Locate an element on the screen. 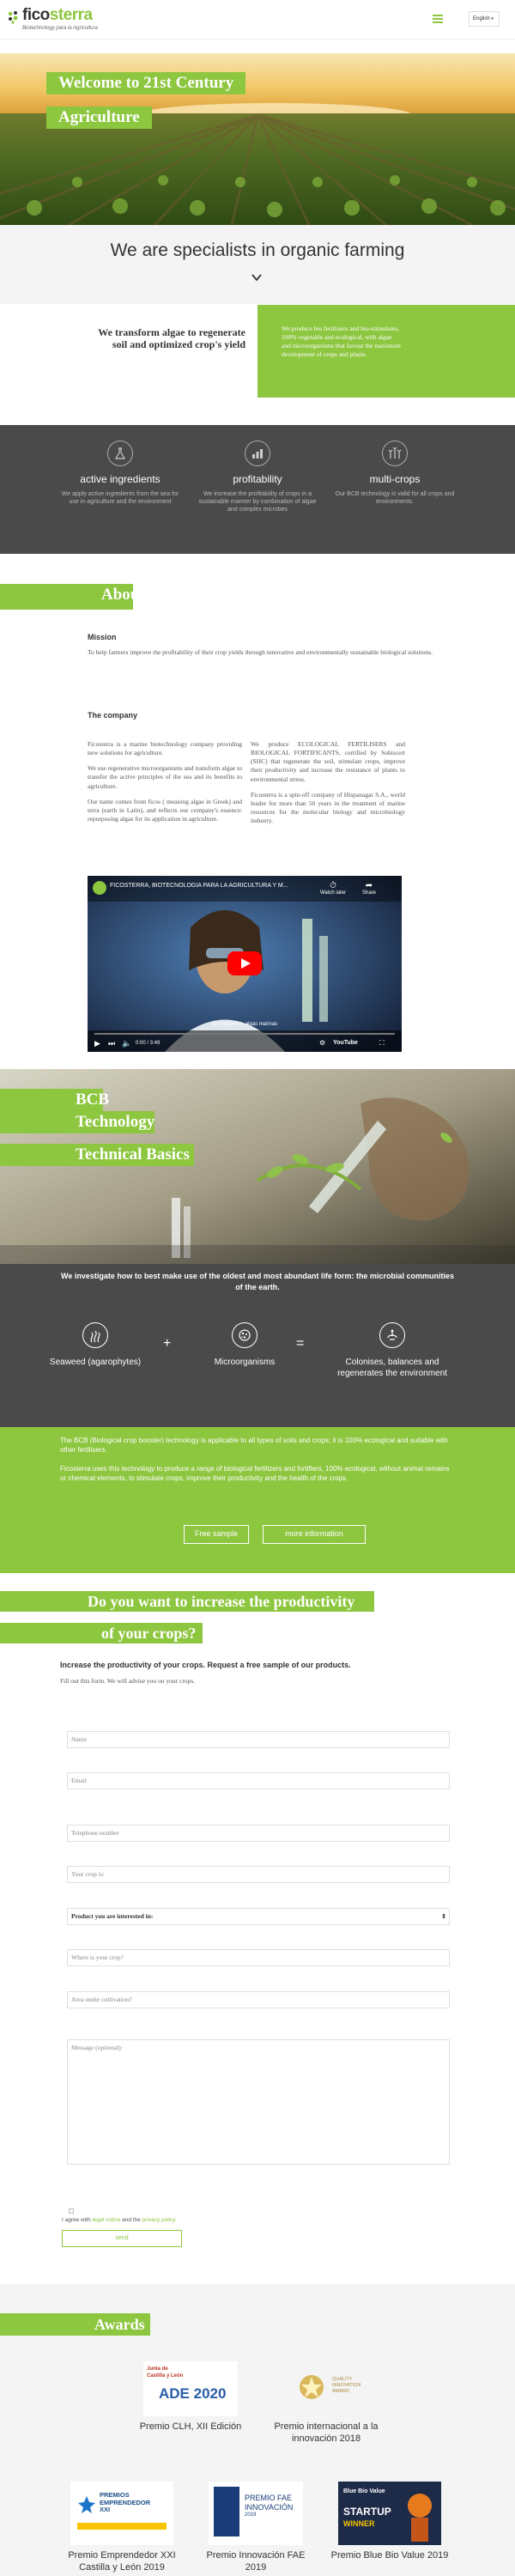 The width and height of the screenshot is (515, 2576). privacy-policy-link: privacy policy is located at coordinates (159, 2220).